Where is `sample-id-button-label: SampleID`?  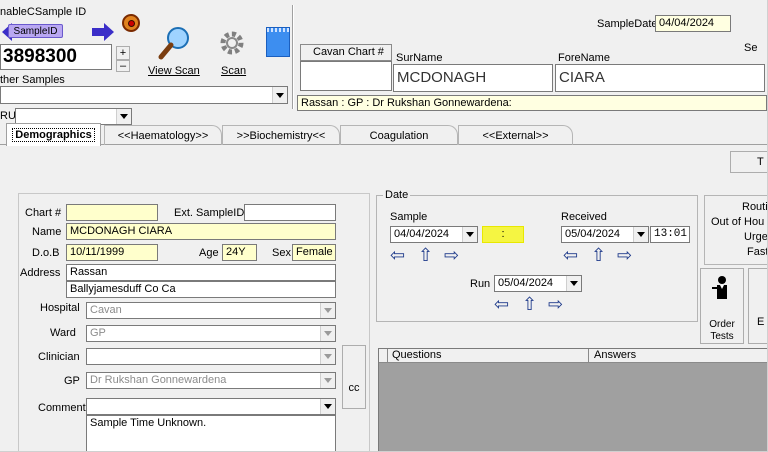
sample-id-button-label: SampleID is located at coordinates (35, 31).